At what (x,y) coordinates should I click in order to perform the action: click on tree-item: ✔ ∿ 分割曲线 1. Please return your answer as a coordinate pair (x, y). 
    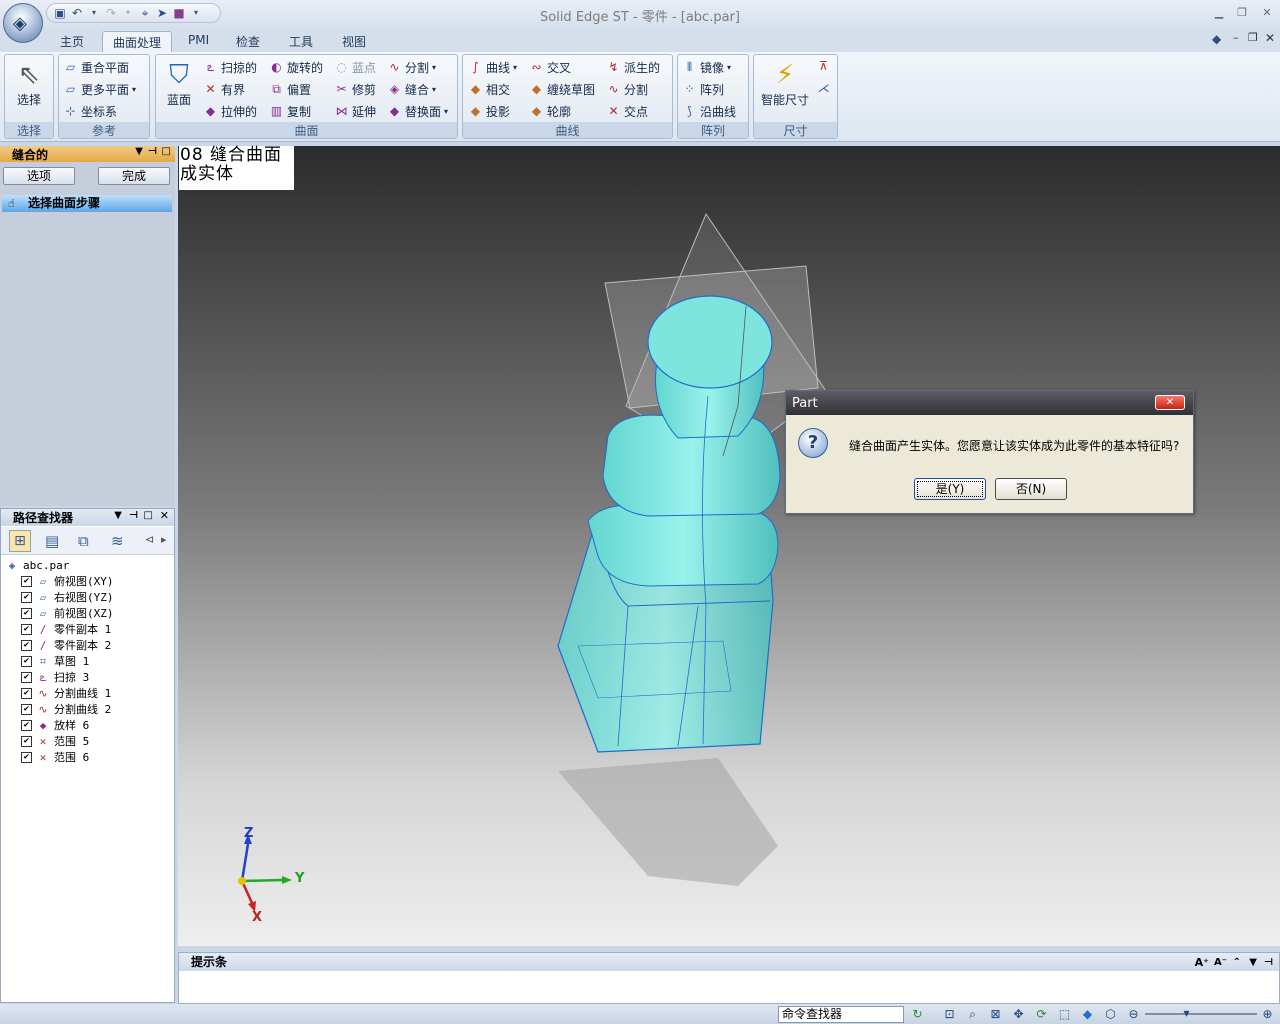
    Looking at the image, I should click on (59, 693).